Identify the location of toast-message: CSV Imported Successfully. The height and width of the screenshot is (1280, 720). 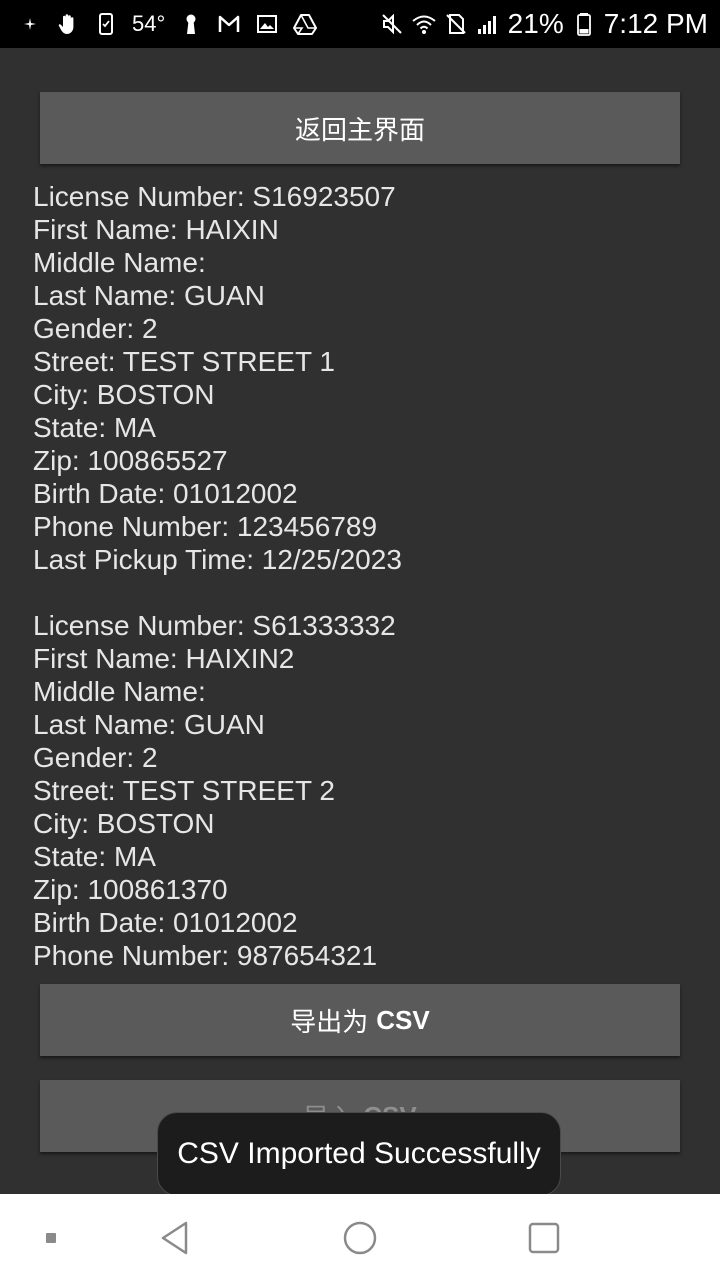
(359, 1154).